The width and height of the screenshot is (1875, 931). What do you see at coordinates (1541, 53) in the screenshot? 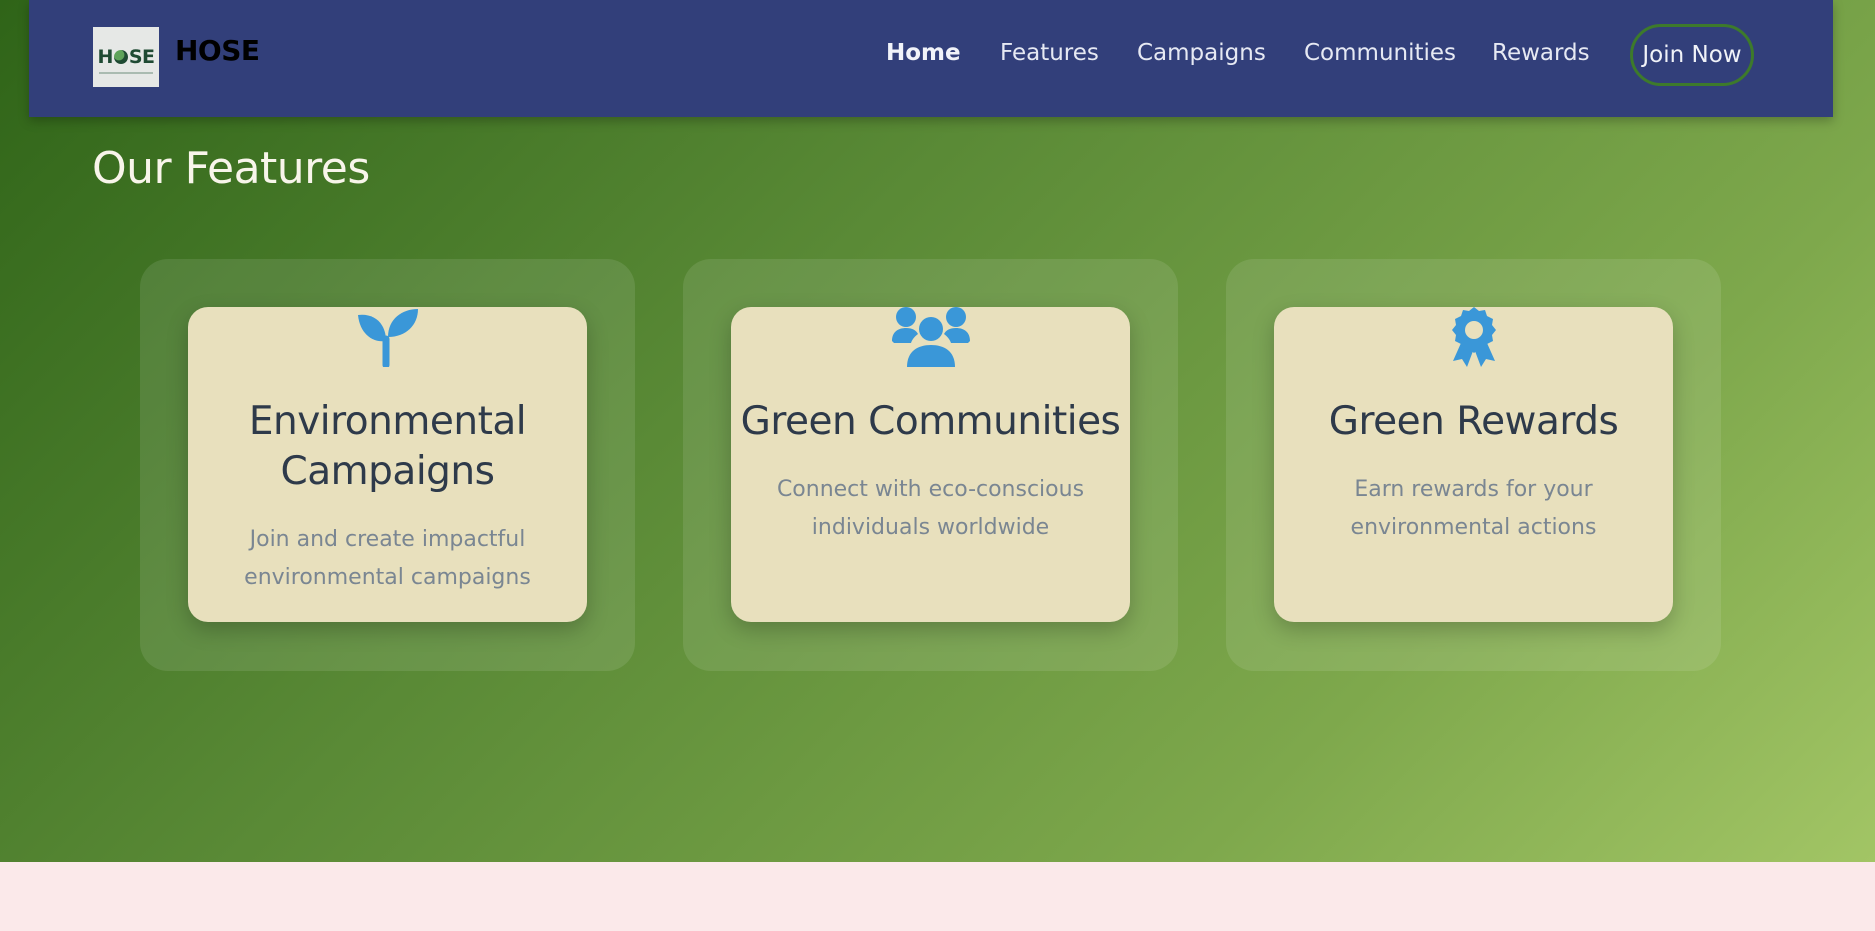
I see `nav-link-rewards: Rewards` at bounding box center [1541, 53].